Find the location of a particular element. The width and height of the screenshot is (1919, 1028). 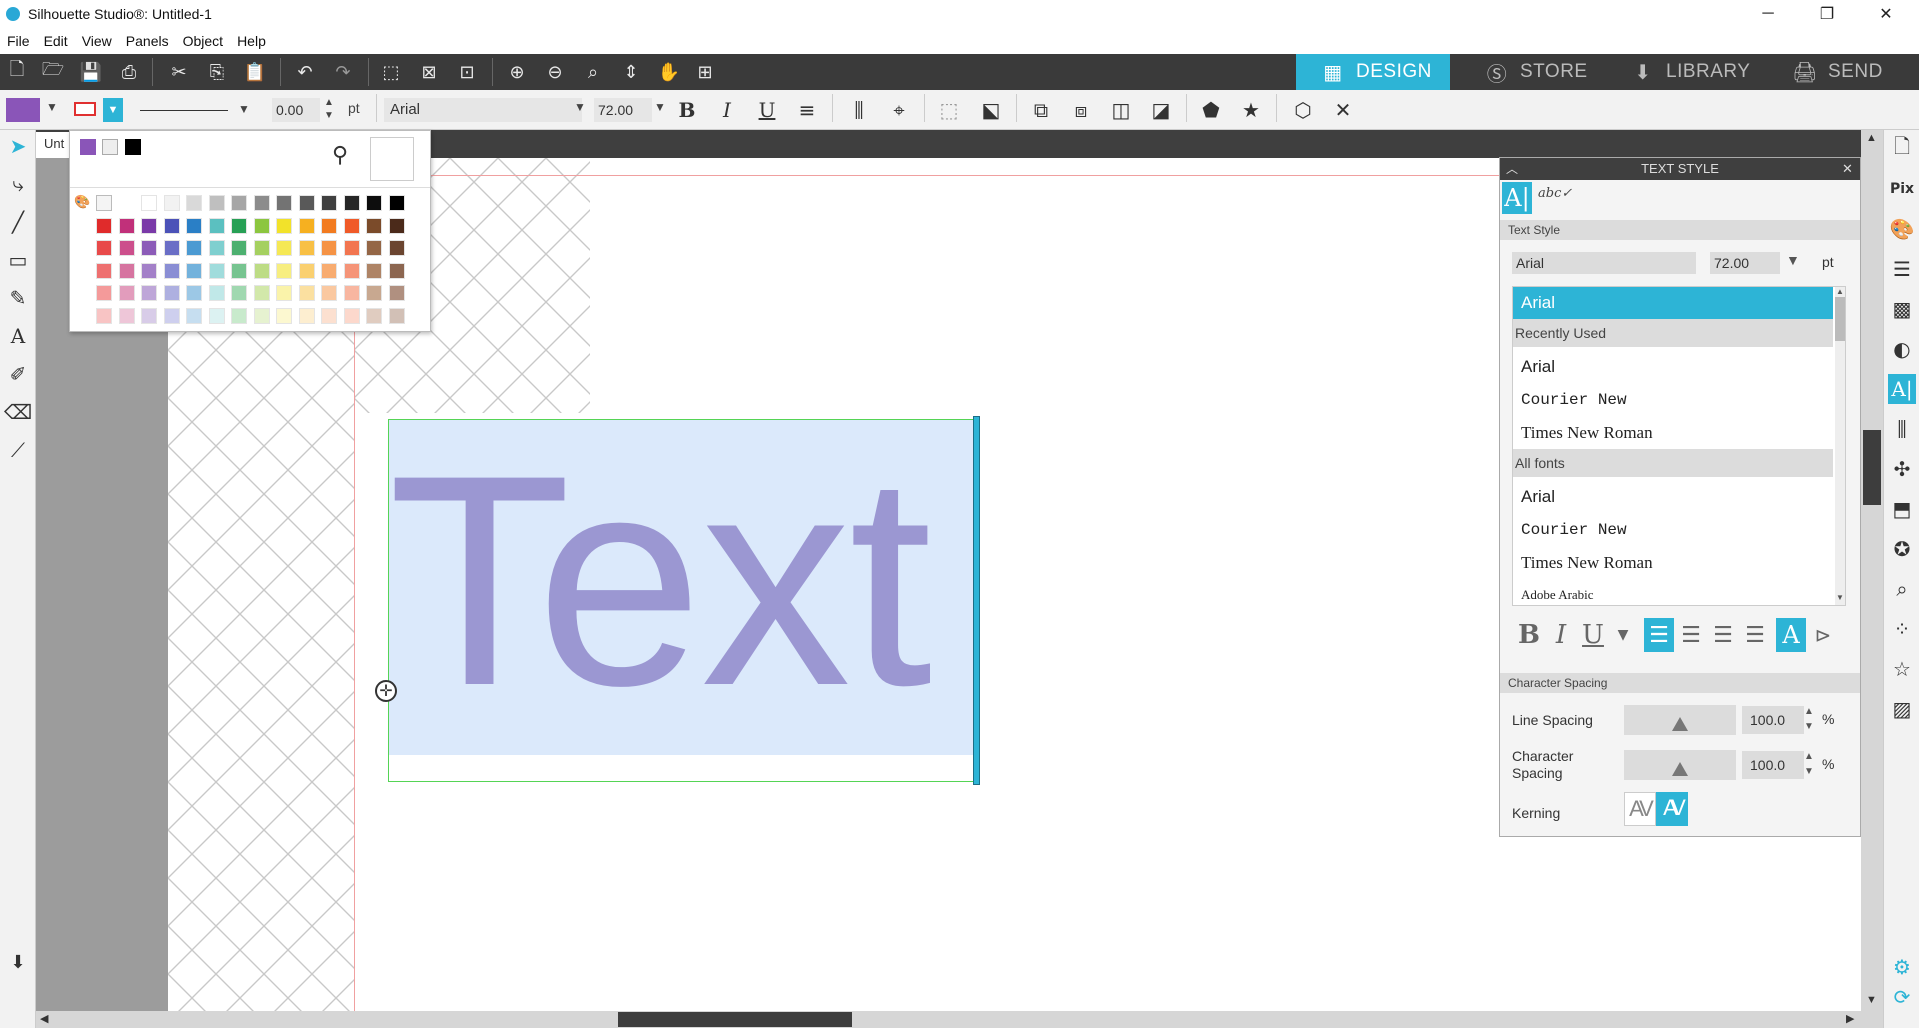

knife-tool-icon: ⟋ is located at coordinates (18, 450).